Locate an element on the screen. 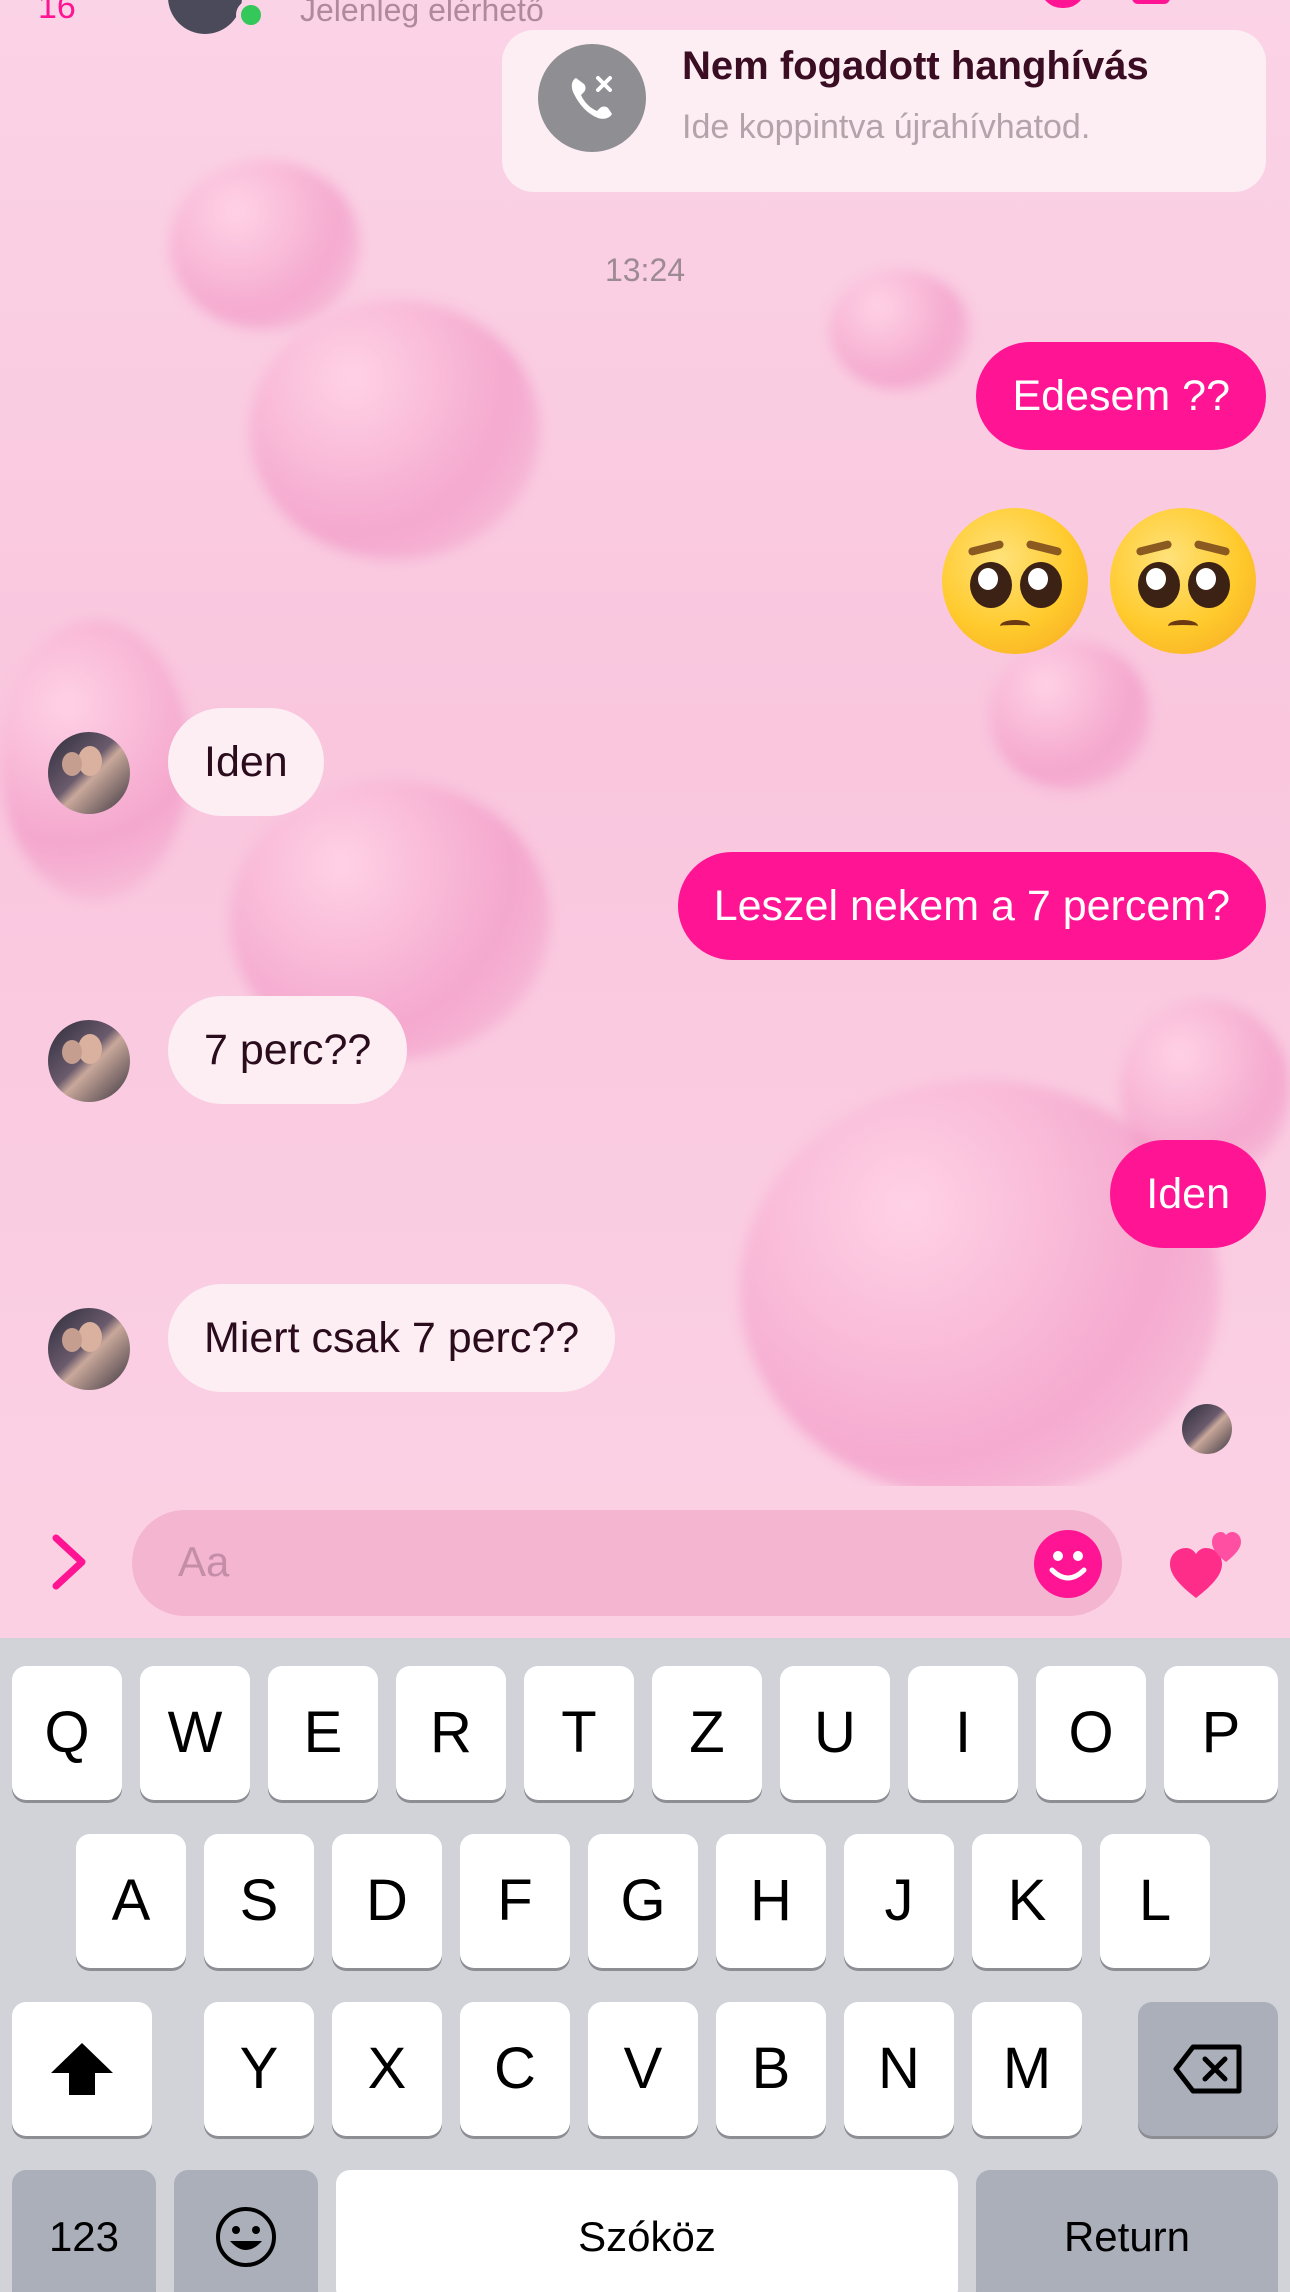  message-input-placeholder: Aa is located at coordinates (204, 1561).